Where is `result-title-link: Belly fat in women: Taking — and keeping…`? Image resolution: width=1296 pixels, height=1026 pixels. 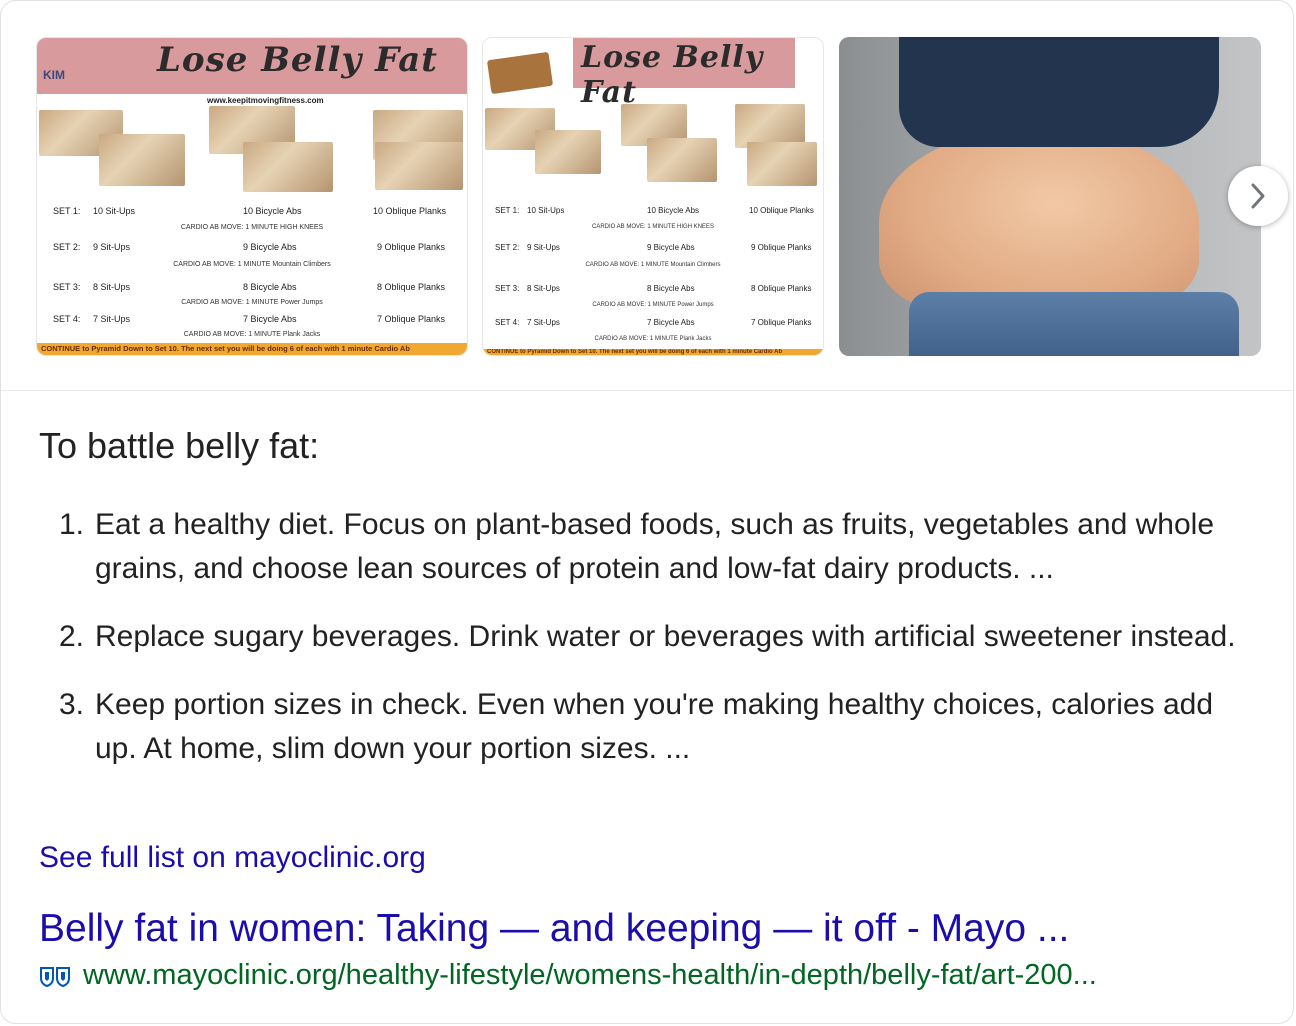
result-title-link: Belly fat in women: Taking — and keeping… is located at coordinates (554, 929).